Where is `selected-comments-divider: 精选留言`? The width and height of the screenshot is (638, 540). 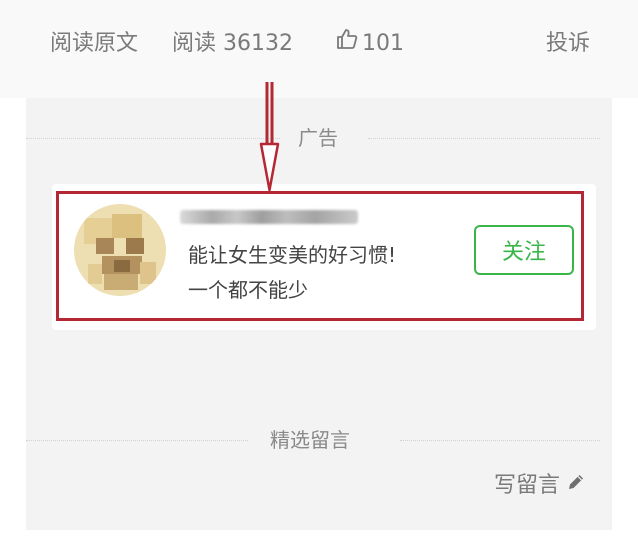
selected-comments-divider: 精选留言 is located at coordinates (313, 440).